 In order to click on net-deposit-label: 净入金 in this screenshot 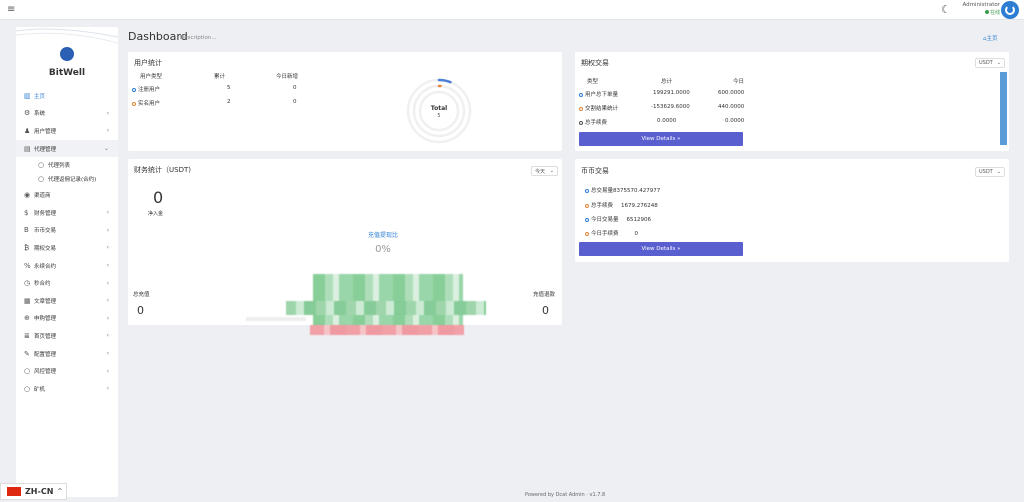, I will do `click(156, 214)`.